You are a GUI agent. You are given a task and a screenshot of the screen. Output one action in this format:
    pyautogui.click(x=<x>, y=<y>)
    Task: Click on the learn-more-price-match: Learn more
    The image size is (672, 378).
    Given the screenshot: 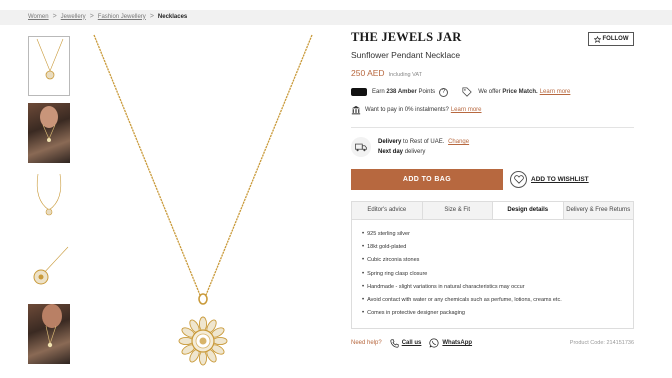 What is the action you would take?
    pyautogui.click(x=555, y=92)
    